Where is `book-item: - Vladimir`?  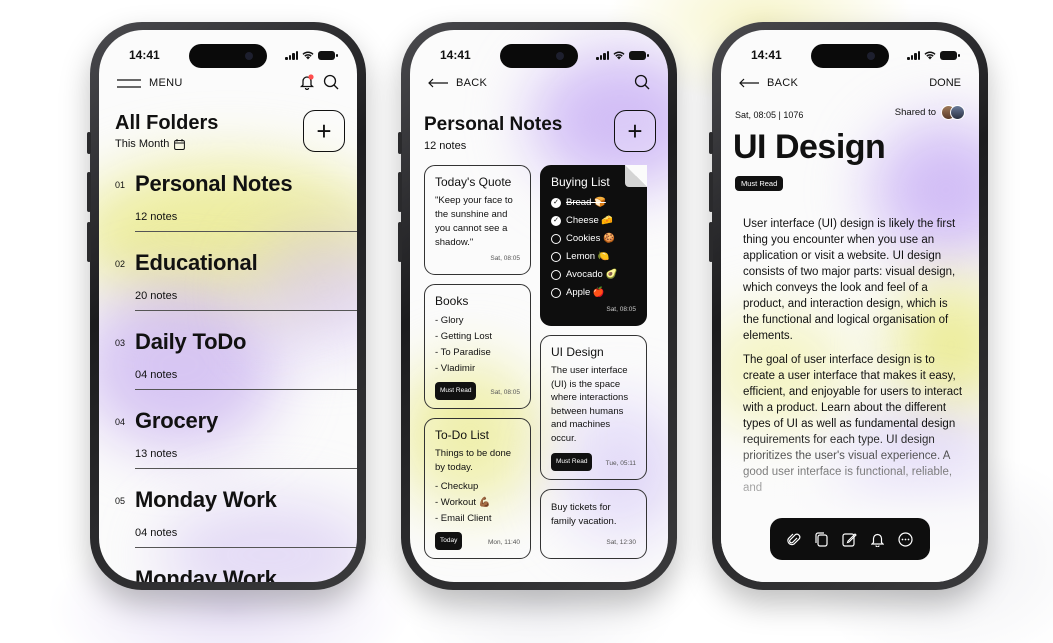 book-item: - Vladimir is located at coordinates (455, 368).